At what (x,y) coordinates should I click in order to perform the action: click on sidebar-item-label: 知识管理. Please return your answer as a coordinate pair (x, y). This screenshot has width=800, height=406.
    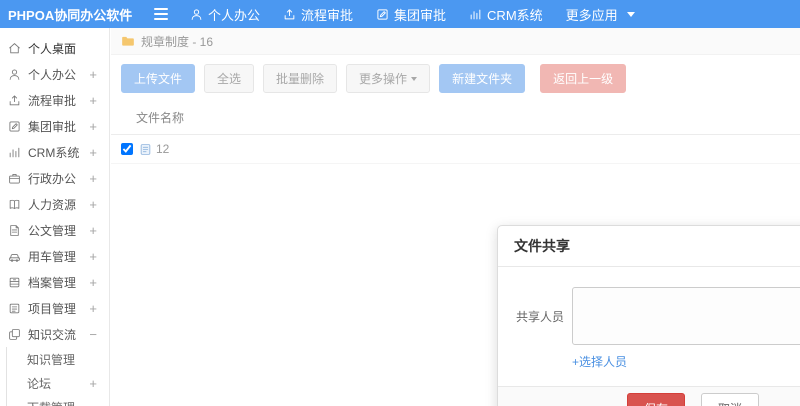
    Looking at the image, I should click on (51, 359).